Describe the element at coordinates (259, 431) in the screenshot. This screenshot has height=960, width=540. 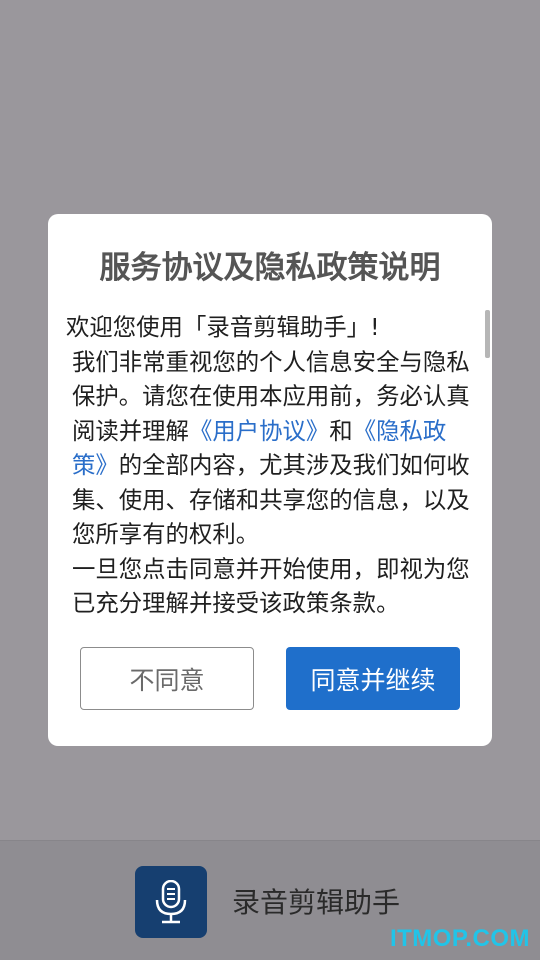
I see `user-agreement-link: 《用户协议》` at that location.